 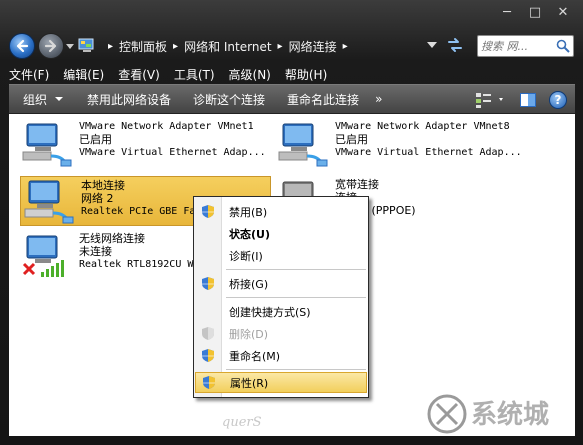 What do you see at coordinates (59, 99) in the screenshot?
I see `chevron-down-icon` at bounding box center [59, 99].